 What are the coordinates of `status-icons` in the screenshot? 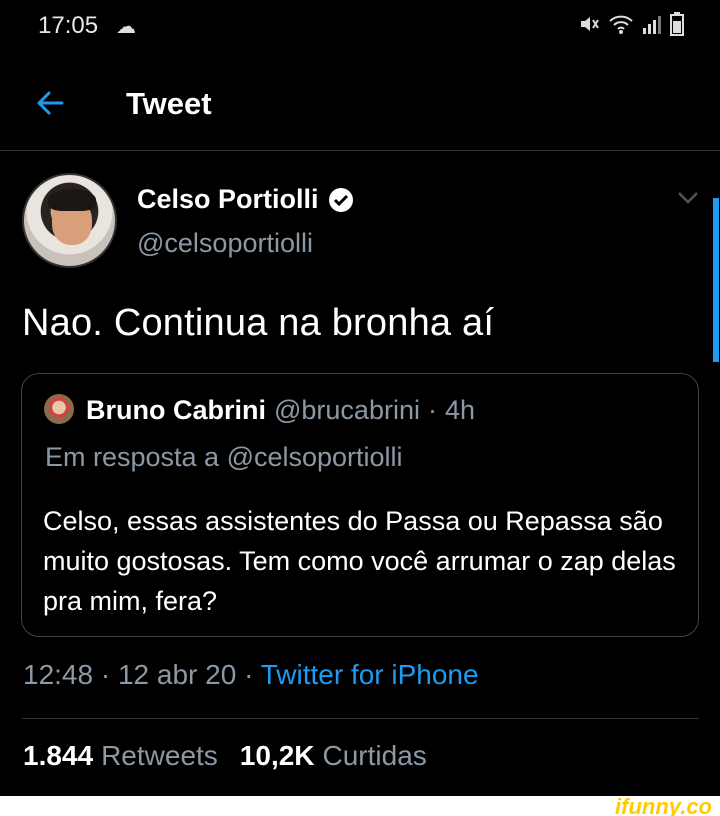 It's located at (631, 24).